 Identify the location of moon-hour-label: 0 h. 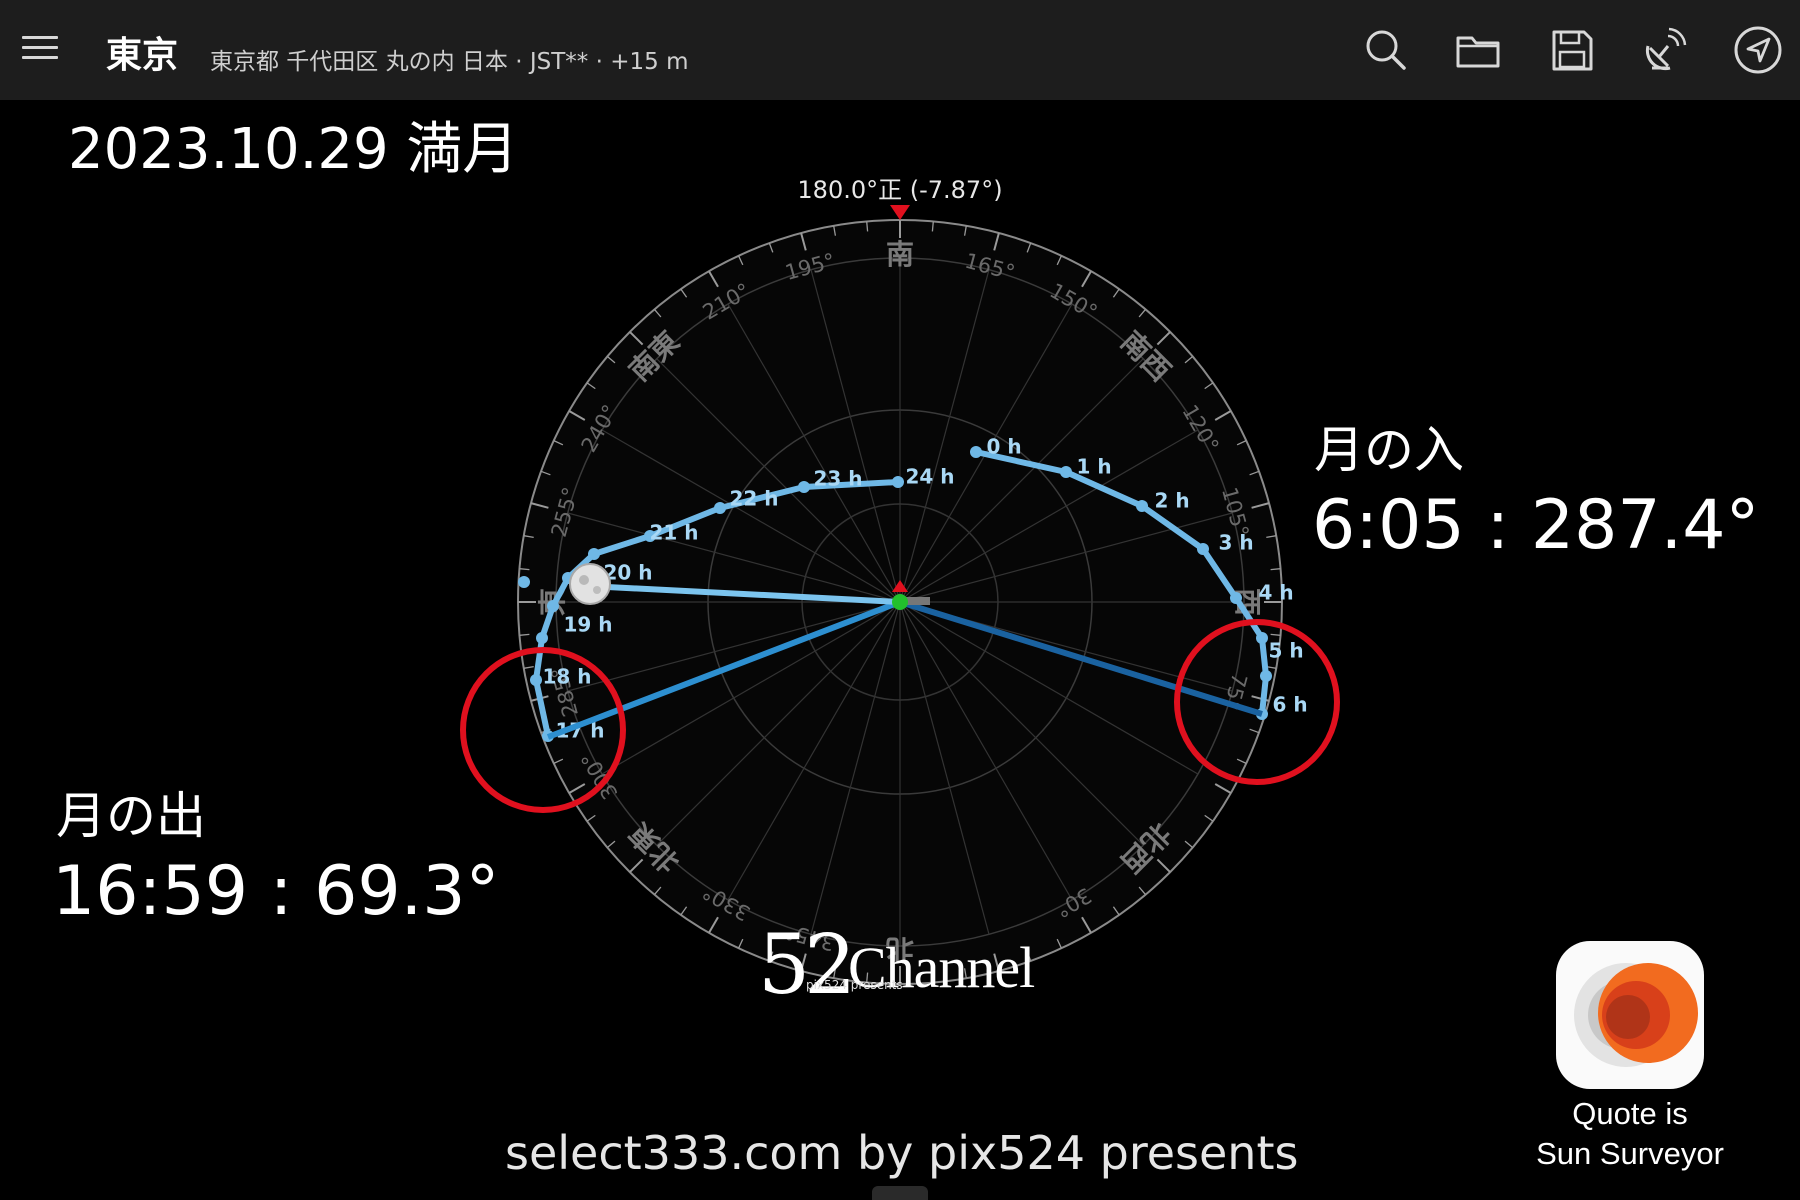
(1003, 447).